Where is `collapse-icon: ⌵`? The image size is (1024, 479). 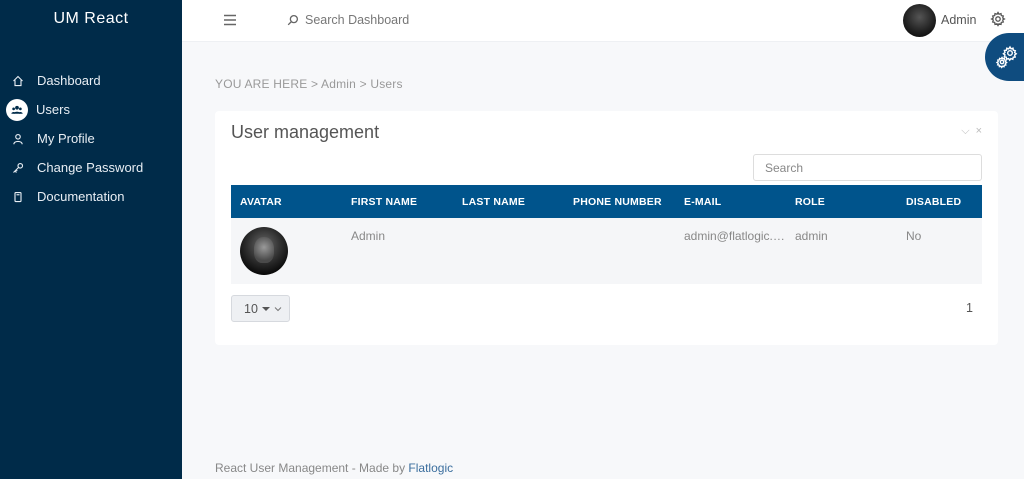 collapse-icon: ⌵ is located at coordinates (965, 131).